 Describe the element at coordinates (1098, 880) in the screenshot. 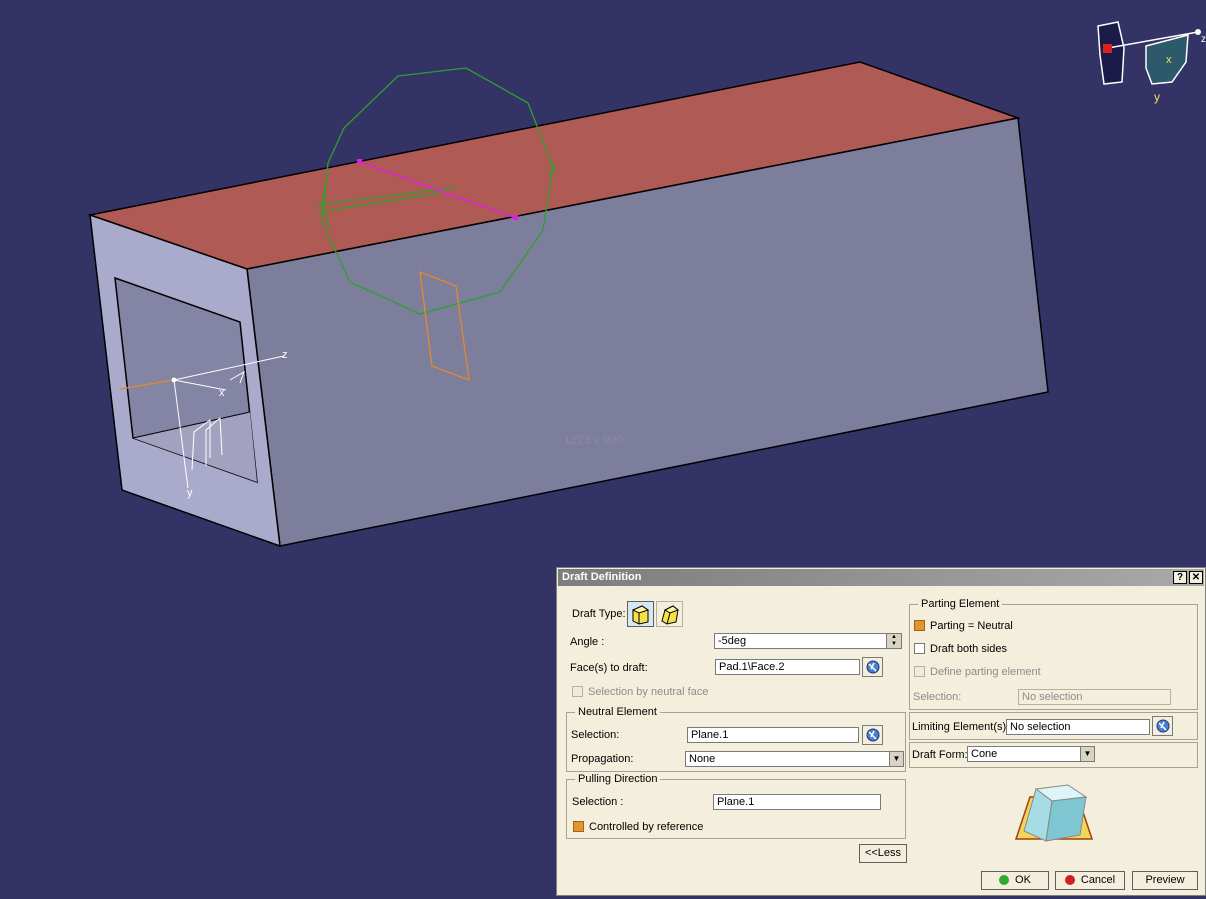

I see `cancel-label: Cancel` at that location.